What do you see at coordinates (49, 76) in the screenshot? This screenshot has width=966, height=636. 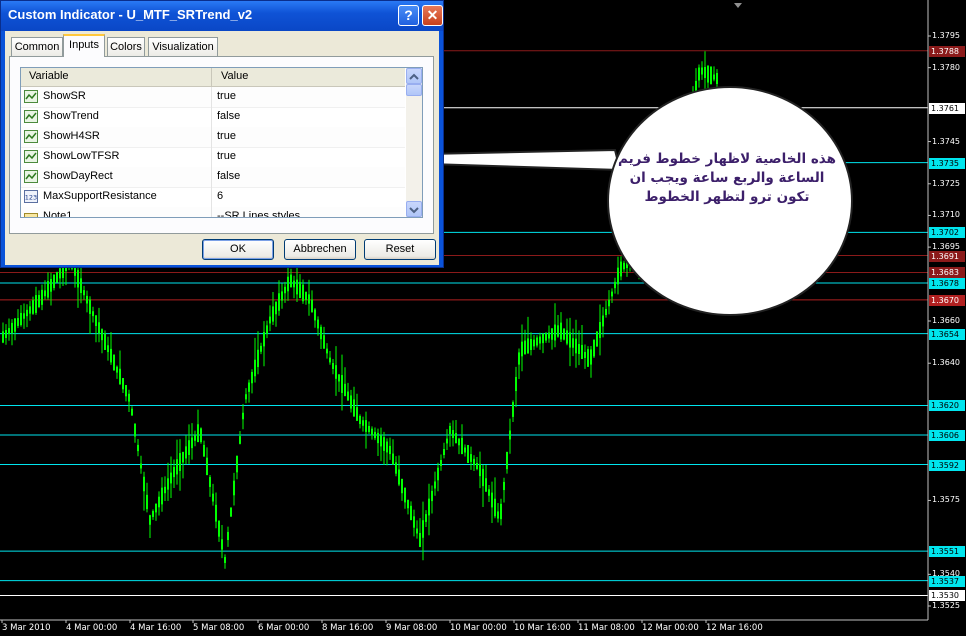 I see `variable-column-header: Variable` at bounding box center [49, 76].